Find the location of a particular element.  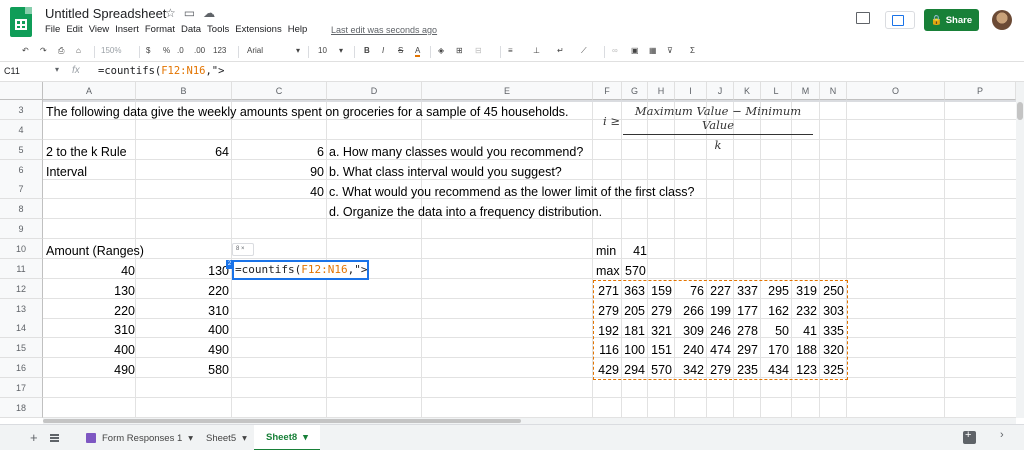

data-cell: 303 is located at coordinates (832, 311).